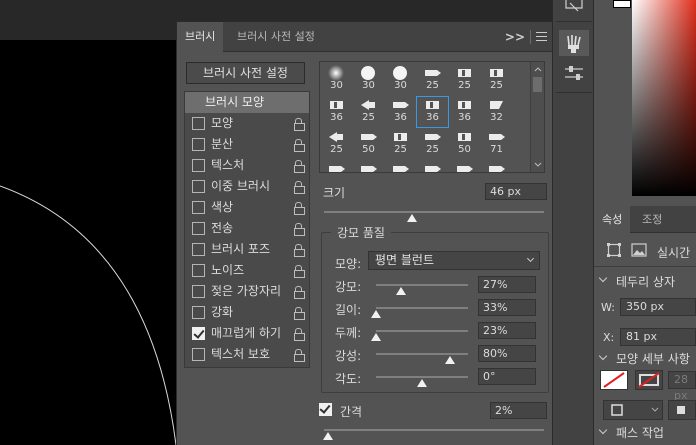  I want to click on brush-tip-pencil: 36, so click(400, 112).